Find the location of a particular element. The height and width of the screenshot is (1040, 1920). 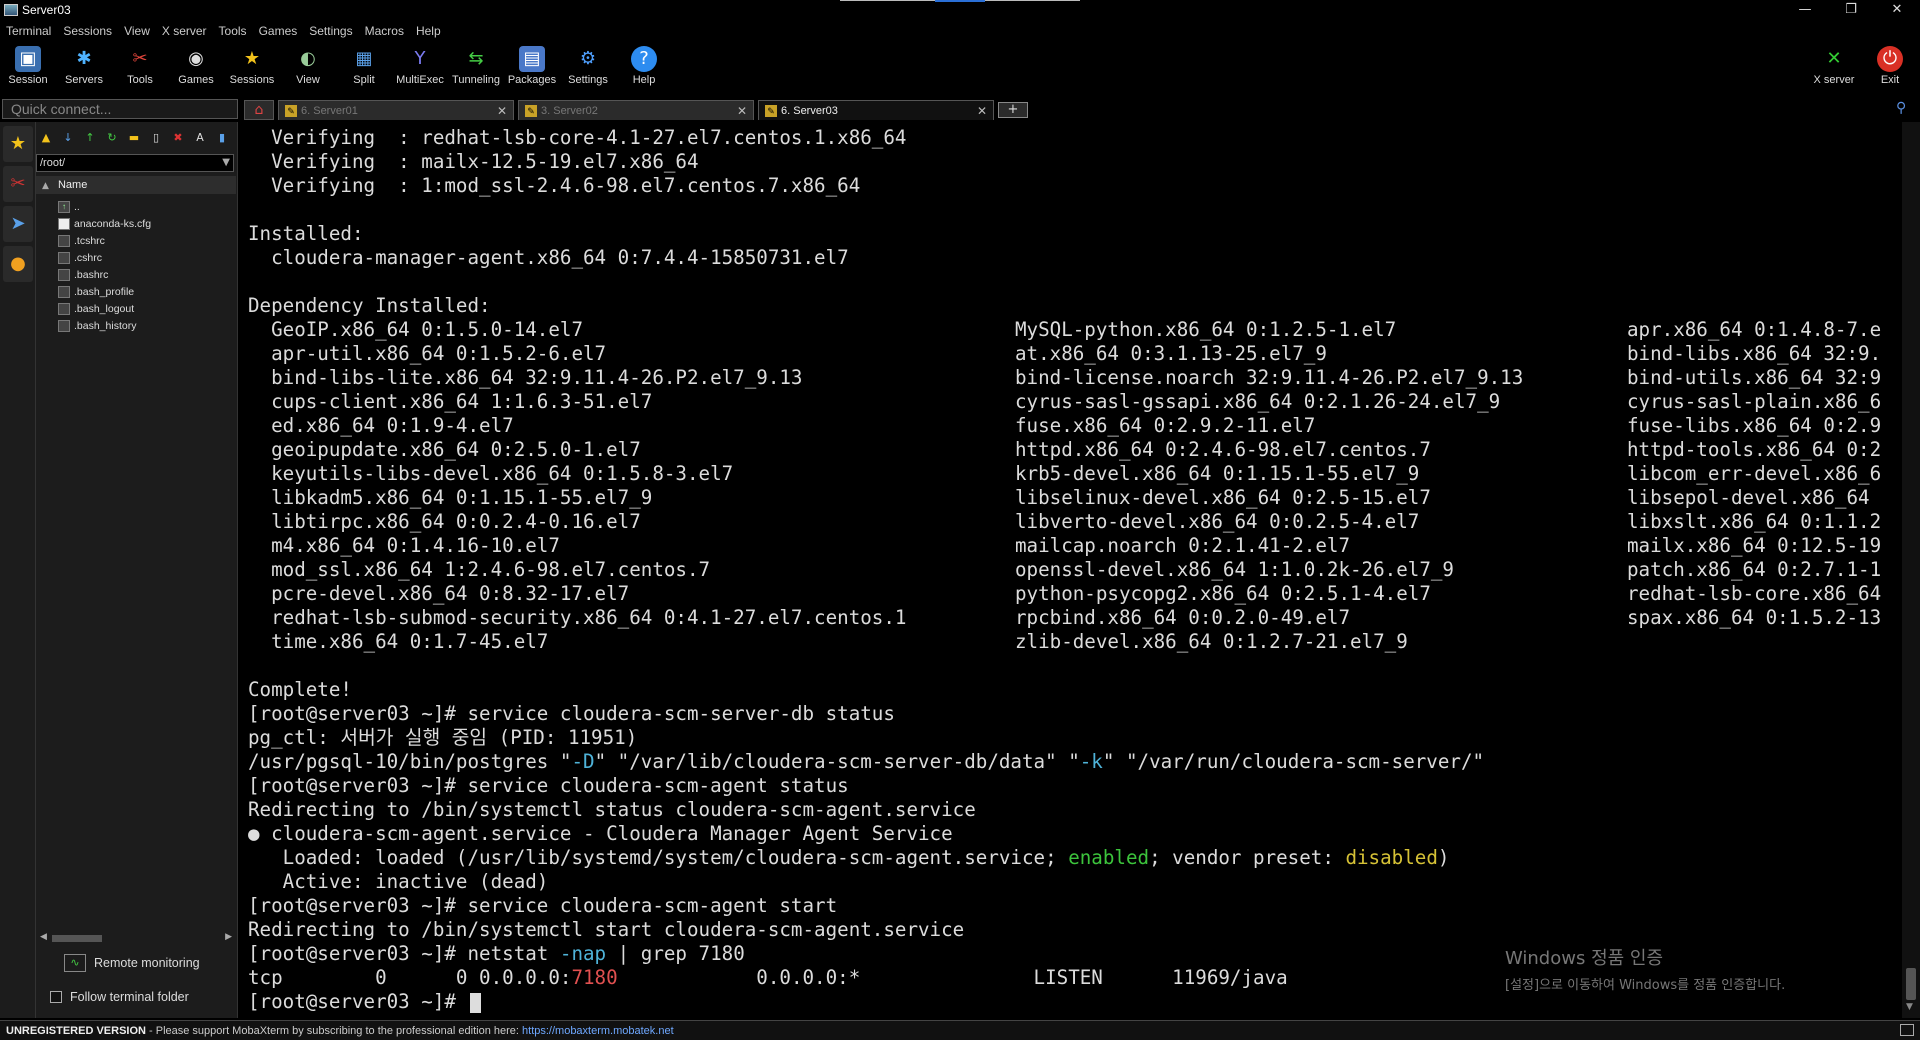

dep-col1-line: mod_ssl.x86_64 1:2.4.6-98.el7.centos.7 is located at coordinates (479, 569).